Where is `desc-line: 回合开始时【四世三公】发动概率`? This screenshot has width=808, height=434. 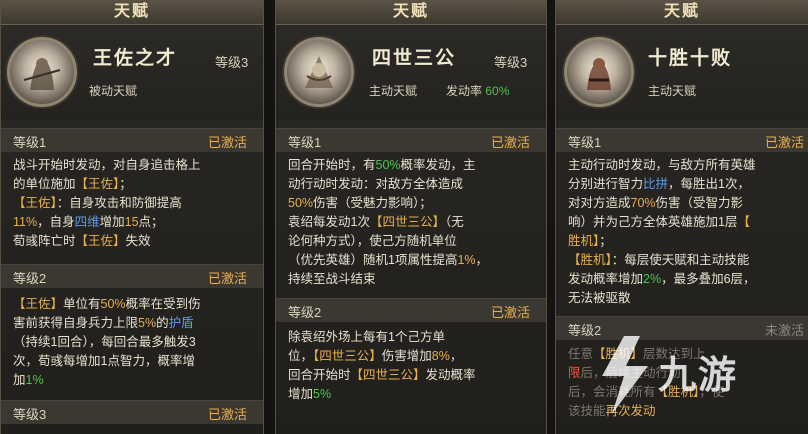 desc-line: 回合开始时【四世三公】发动概率 is located at coordinates (382, 375).